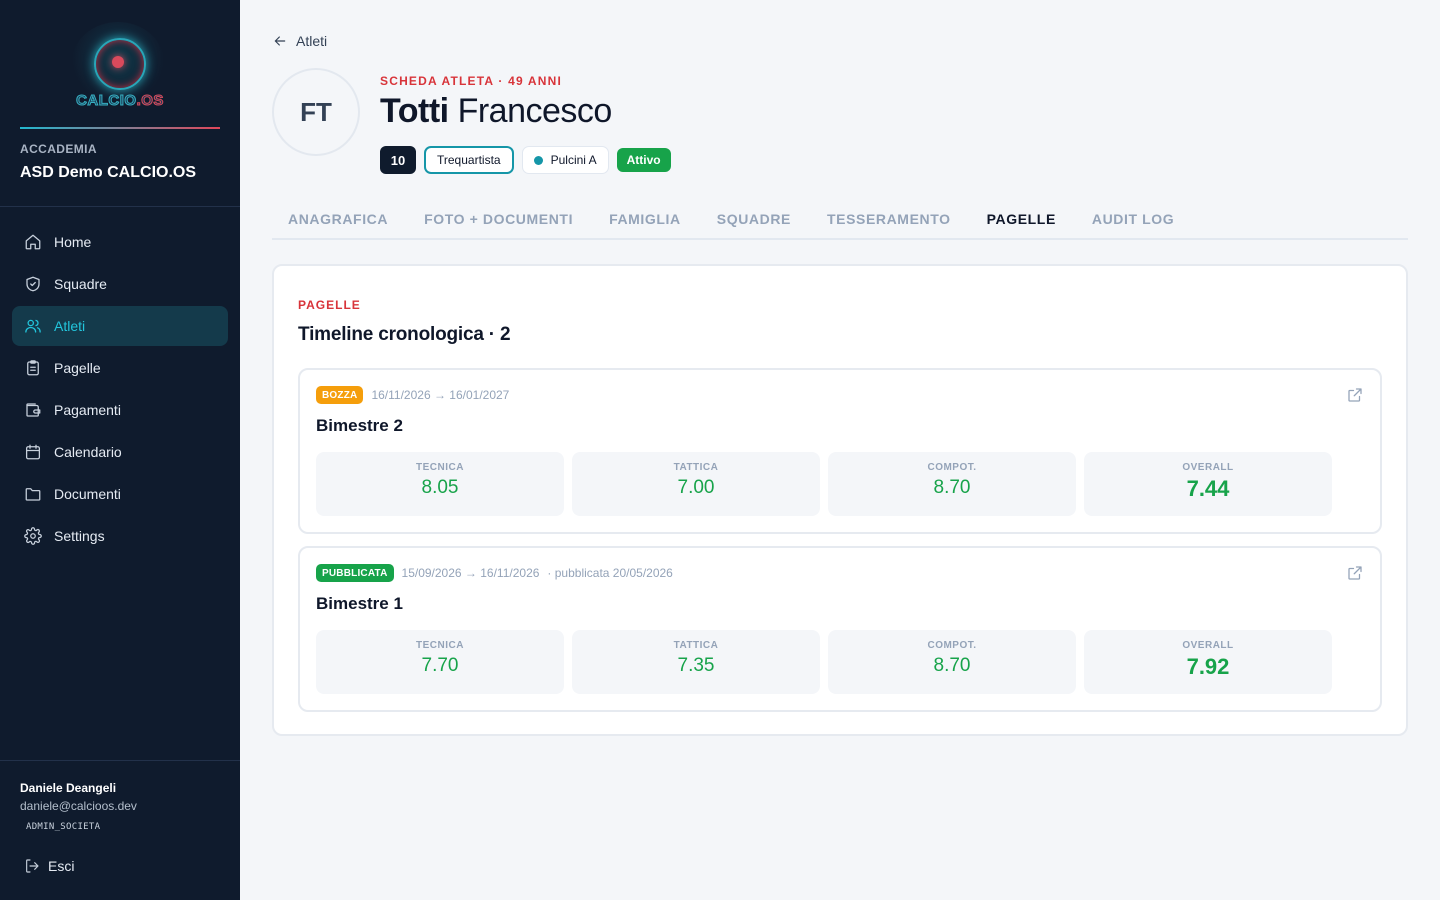 This screenshot has width=1440, height=900. Describe the element at coordinates (58, 149) in the screenshot. I see `academy-label: ACCADEMIA` at that location.